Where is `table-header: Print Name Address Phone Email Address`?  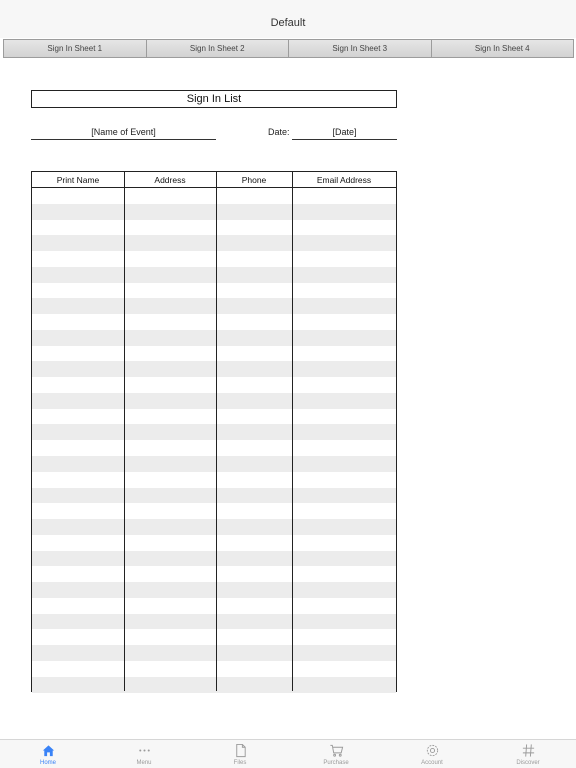 table-header: Print Name Address Phone Email Address is located at coordinates (214, 180).